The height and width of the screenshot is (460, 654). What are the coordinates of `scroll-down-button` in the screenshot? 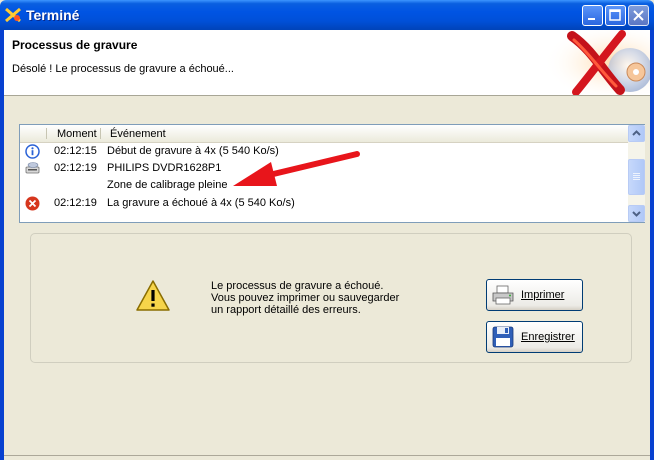 It's located at (636, 213).